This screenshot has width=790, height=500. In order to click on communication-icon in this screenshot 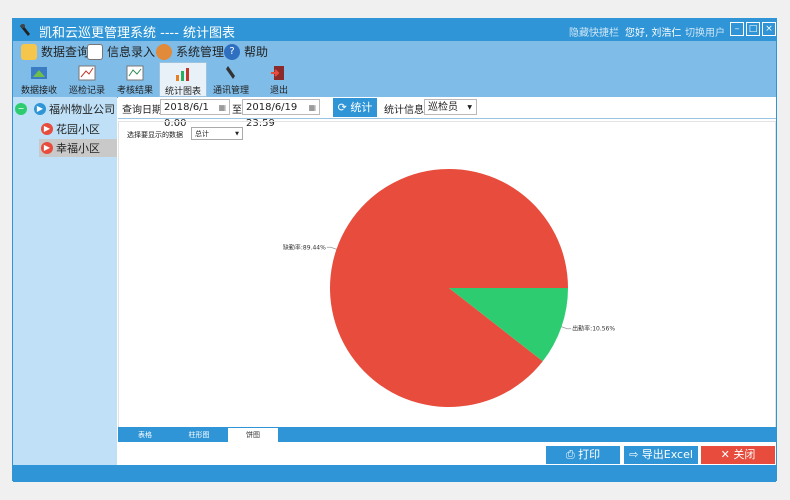, I will do `click(230, 72)`.